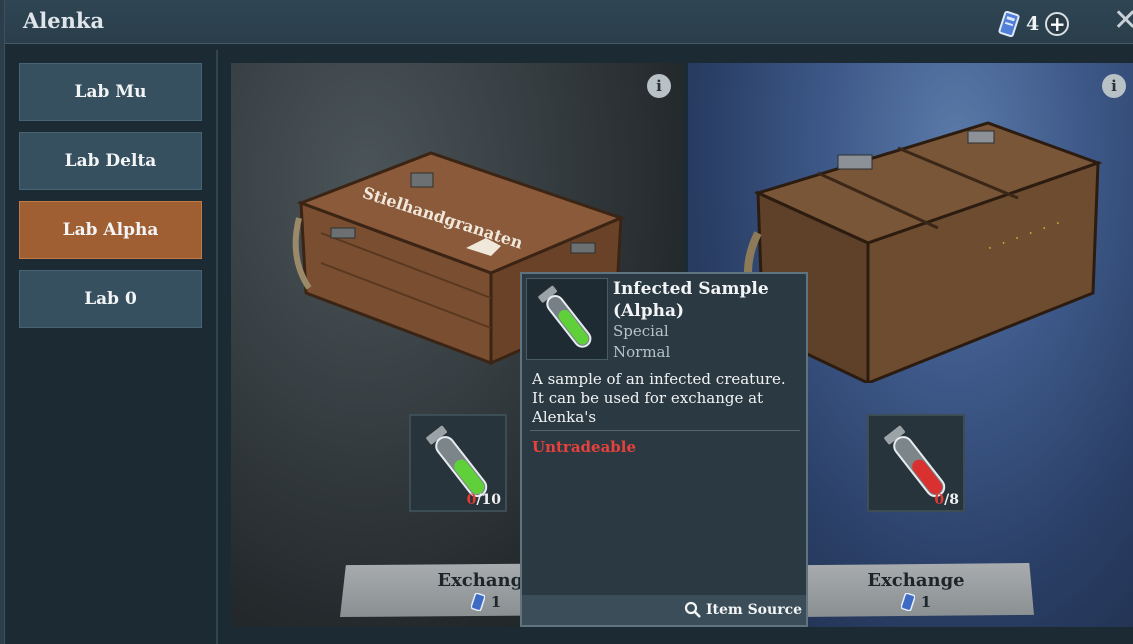  Describe the element at coordinates (564, 316) in the screenshot. I see `green-sample-tube-icon` at that location.